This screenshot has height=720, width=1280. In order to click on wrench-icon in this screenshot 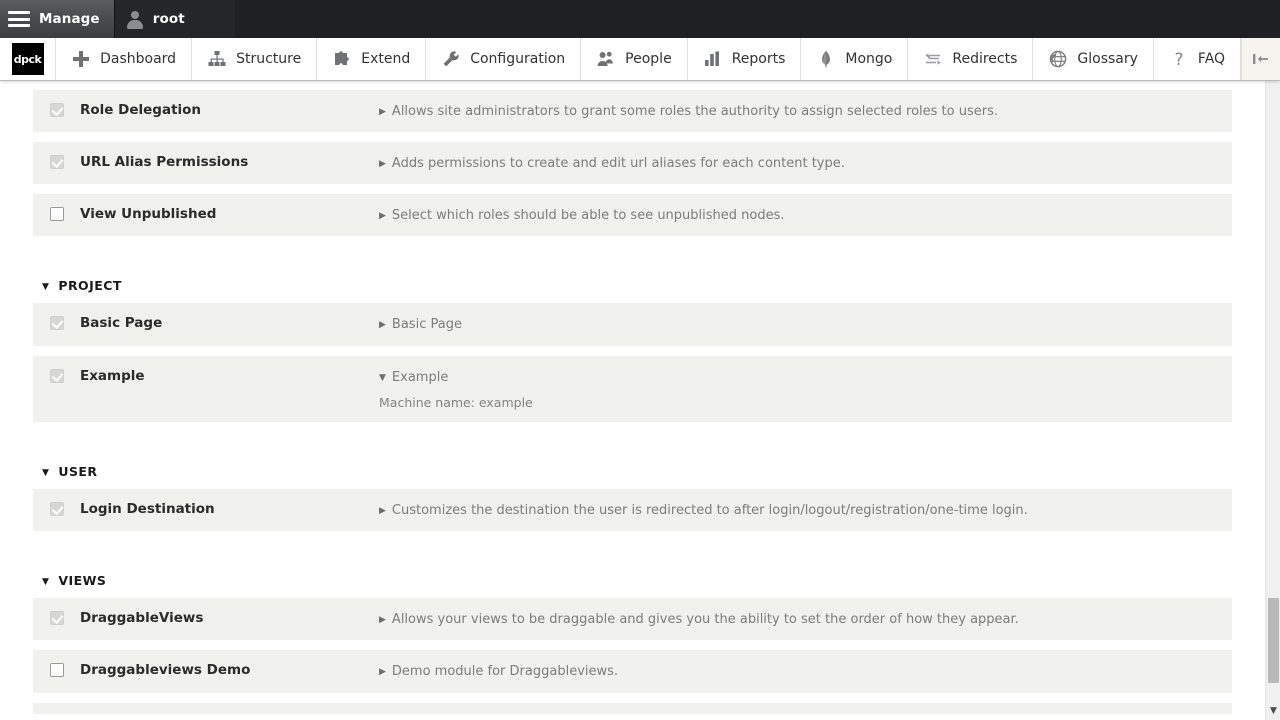, I will do `click(451, 59)`.